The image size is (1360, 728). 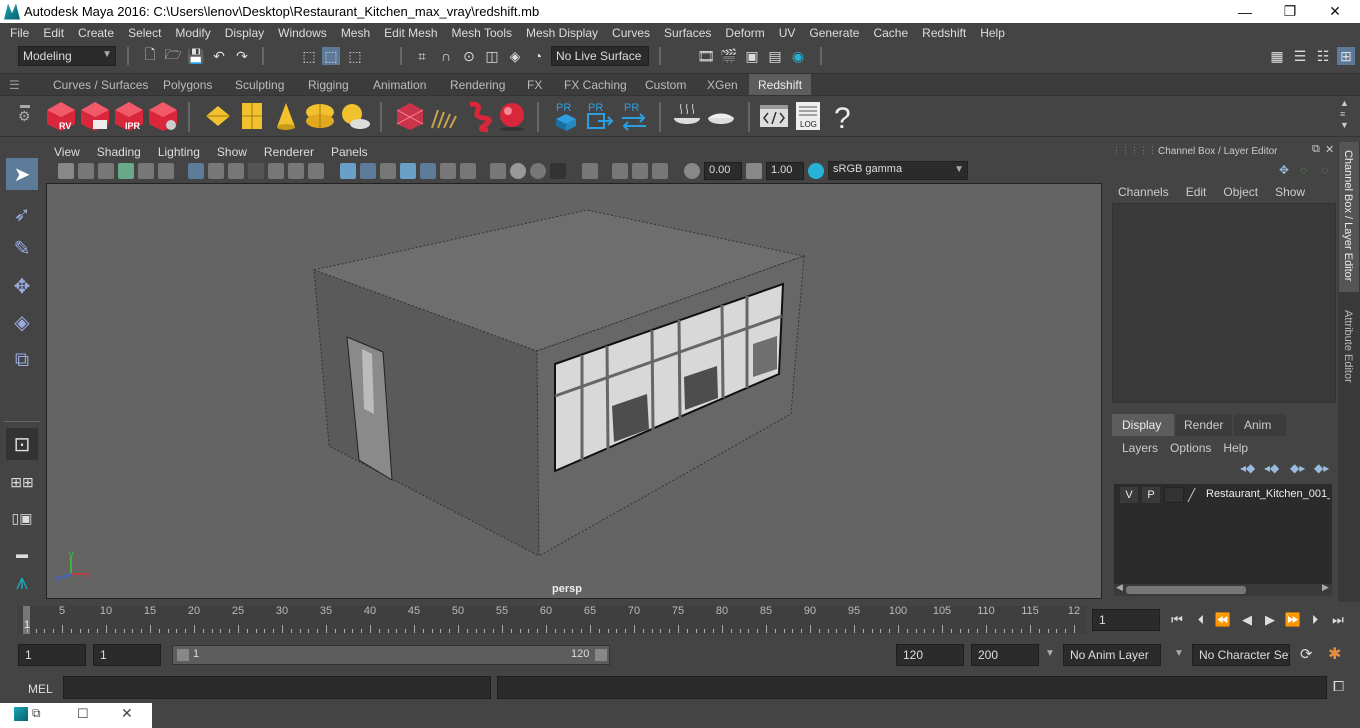 I want to click on redshift-pr-sync-icon: PR, so click(x=634, y=116).